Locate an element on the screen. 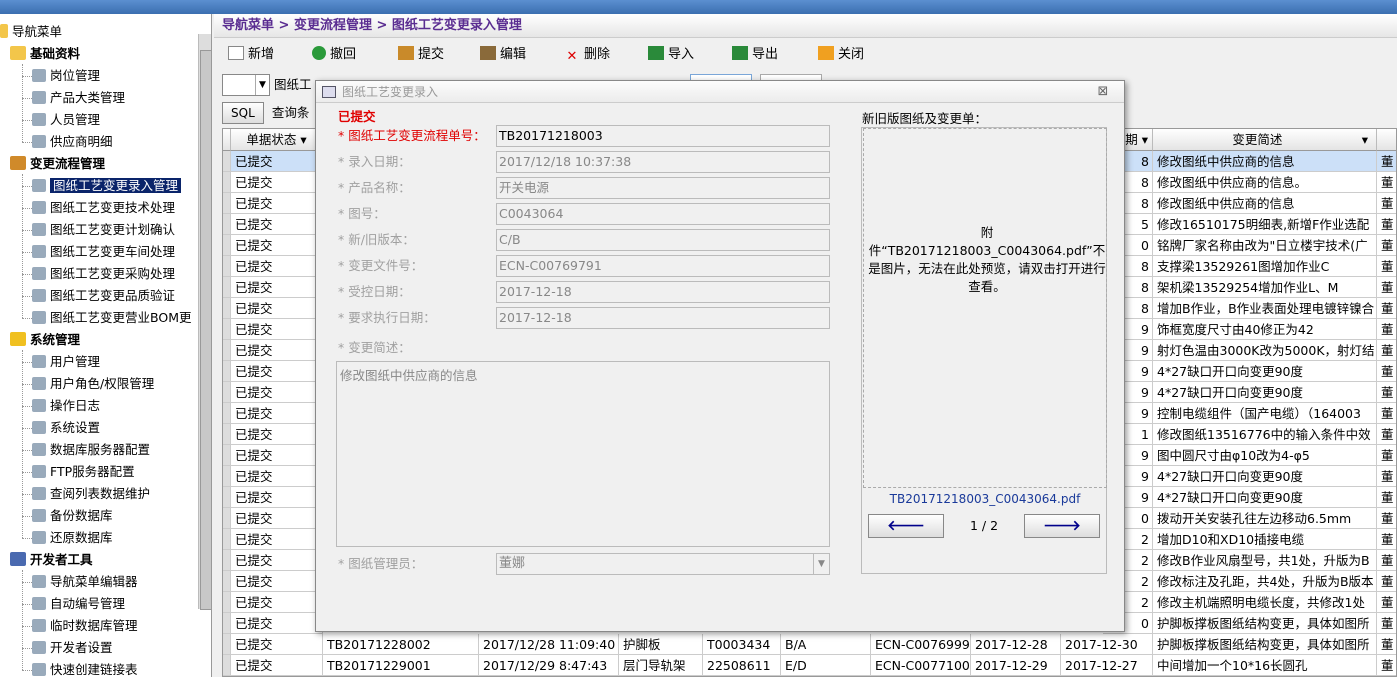  column-header-desc: 变更简述 ▾ is located at coordinates (1265, 140).